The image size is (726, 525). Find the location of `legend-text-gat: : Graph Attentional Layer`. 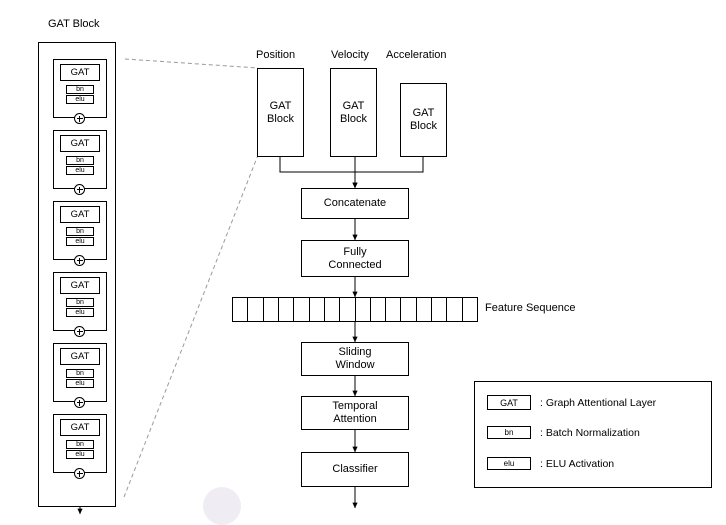

legend-text-gat: : Graph Attentional Layer is located at coordinates (598, 402).